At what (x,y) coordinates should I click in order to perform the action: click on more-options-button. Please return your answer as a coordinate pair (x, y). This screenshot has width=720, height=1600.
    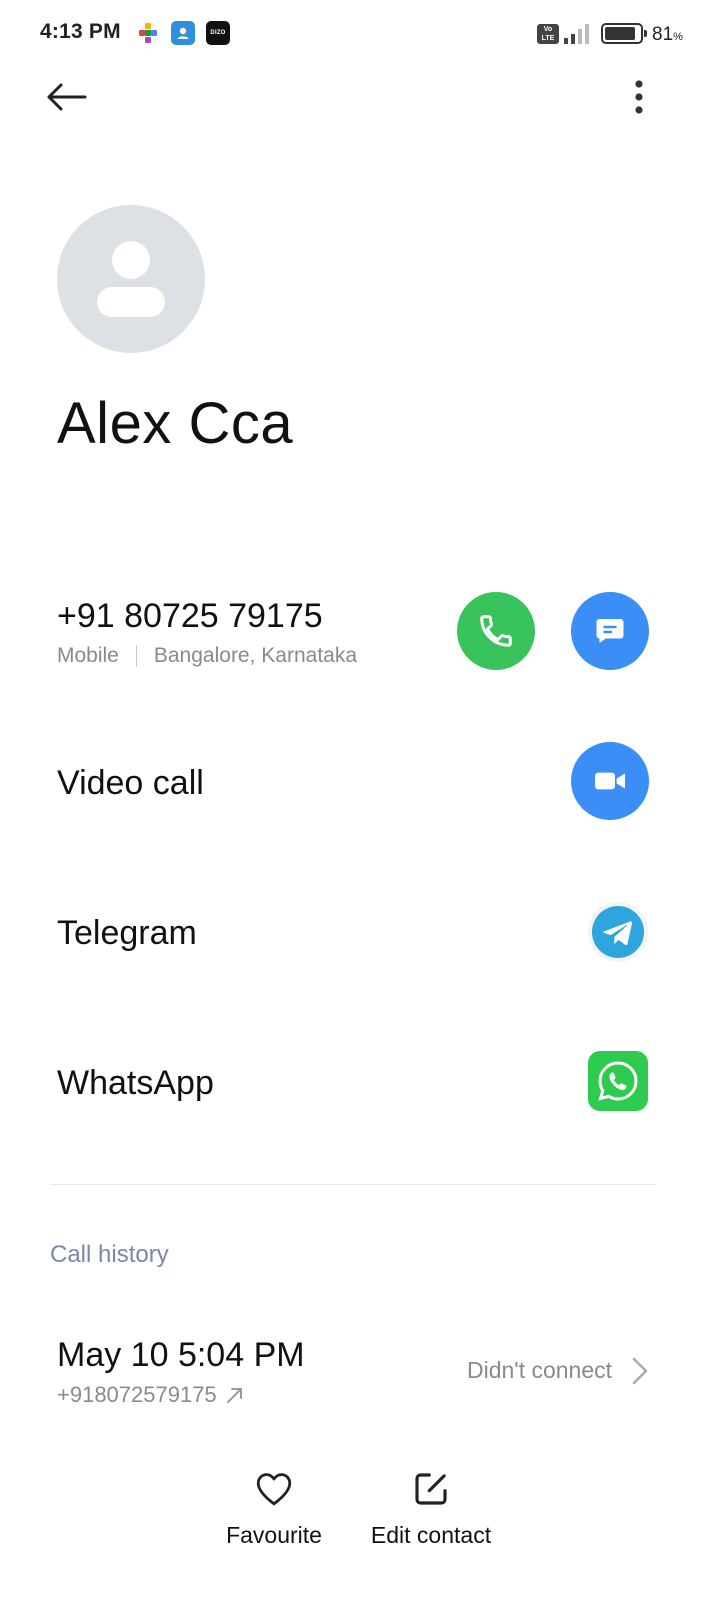
    Looking at the image, I should click on (639, 97).